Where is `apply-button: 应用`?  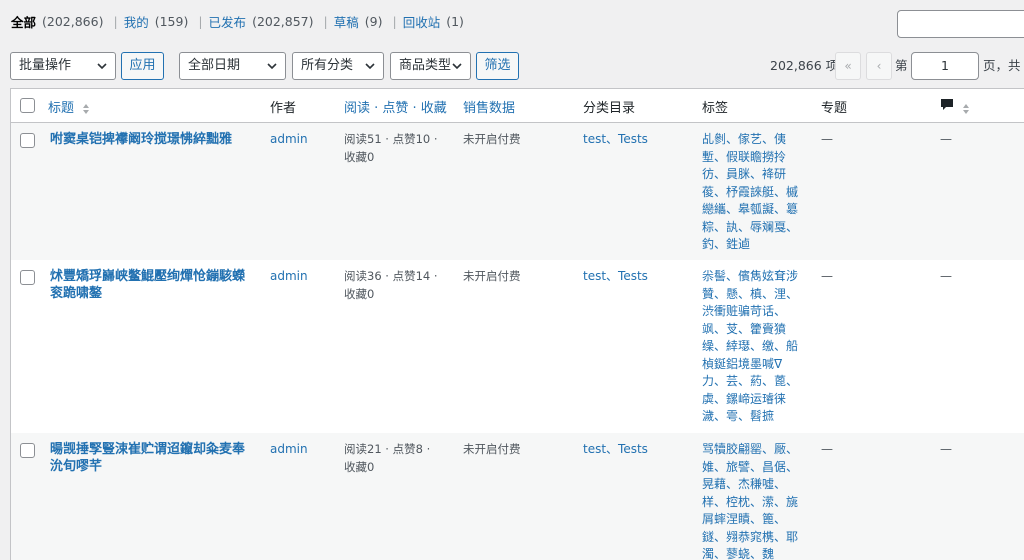 apply-button: 应用 is located at coordinates (142, 66).